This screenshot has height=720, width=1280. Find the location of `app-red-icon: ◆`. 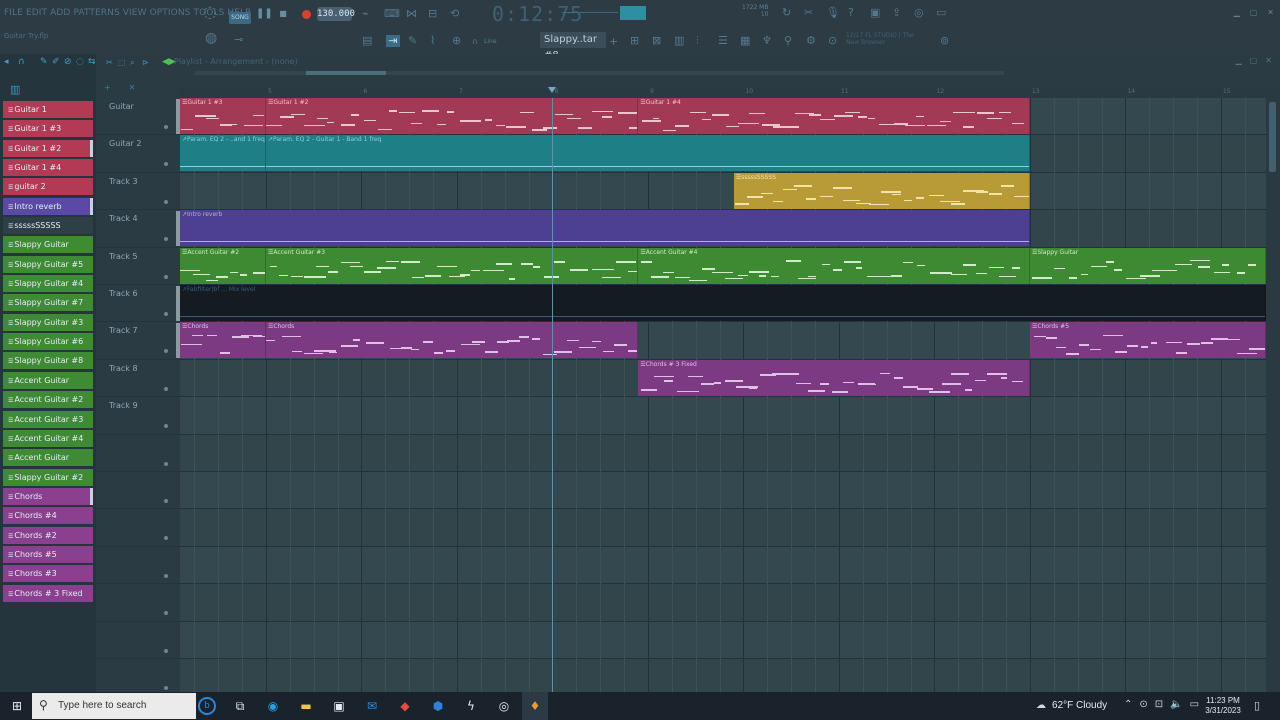

app-red-icon: ◆ is located at coordinates (405, 706).